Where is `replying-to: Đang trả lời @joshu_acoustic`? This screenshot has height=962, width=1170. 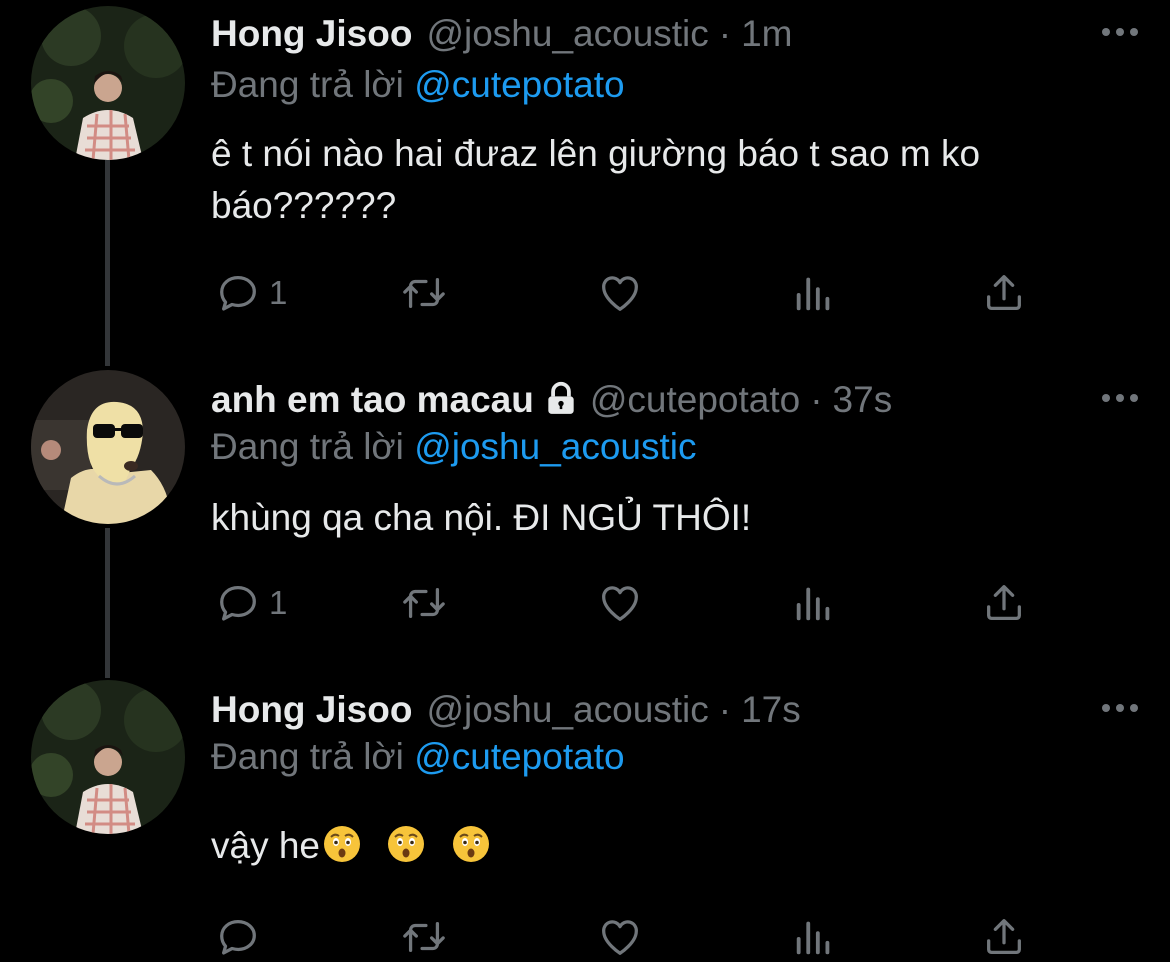 replying-to: Đang trả lời @joshu_acoustic is located at coordinates (454, 447).